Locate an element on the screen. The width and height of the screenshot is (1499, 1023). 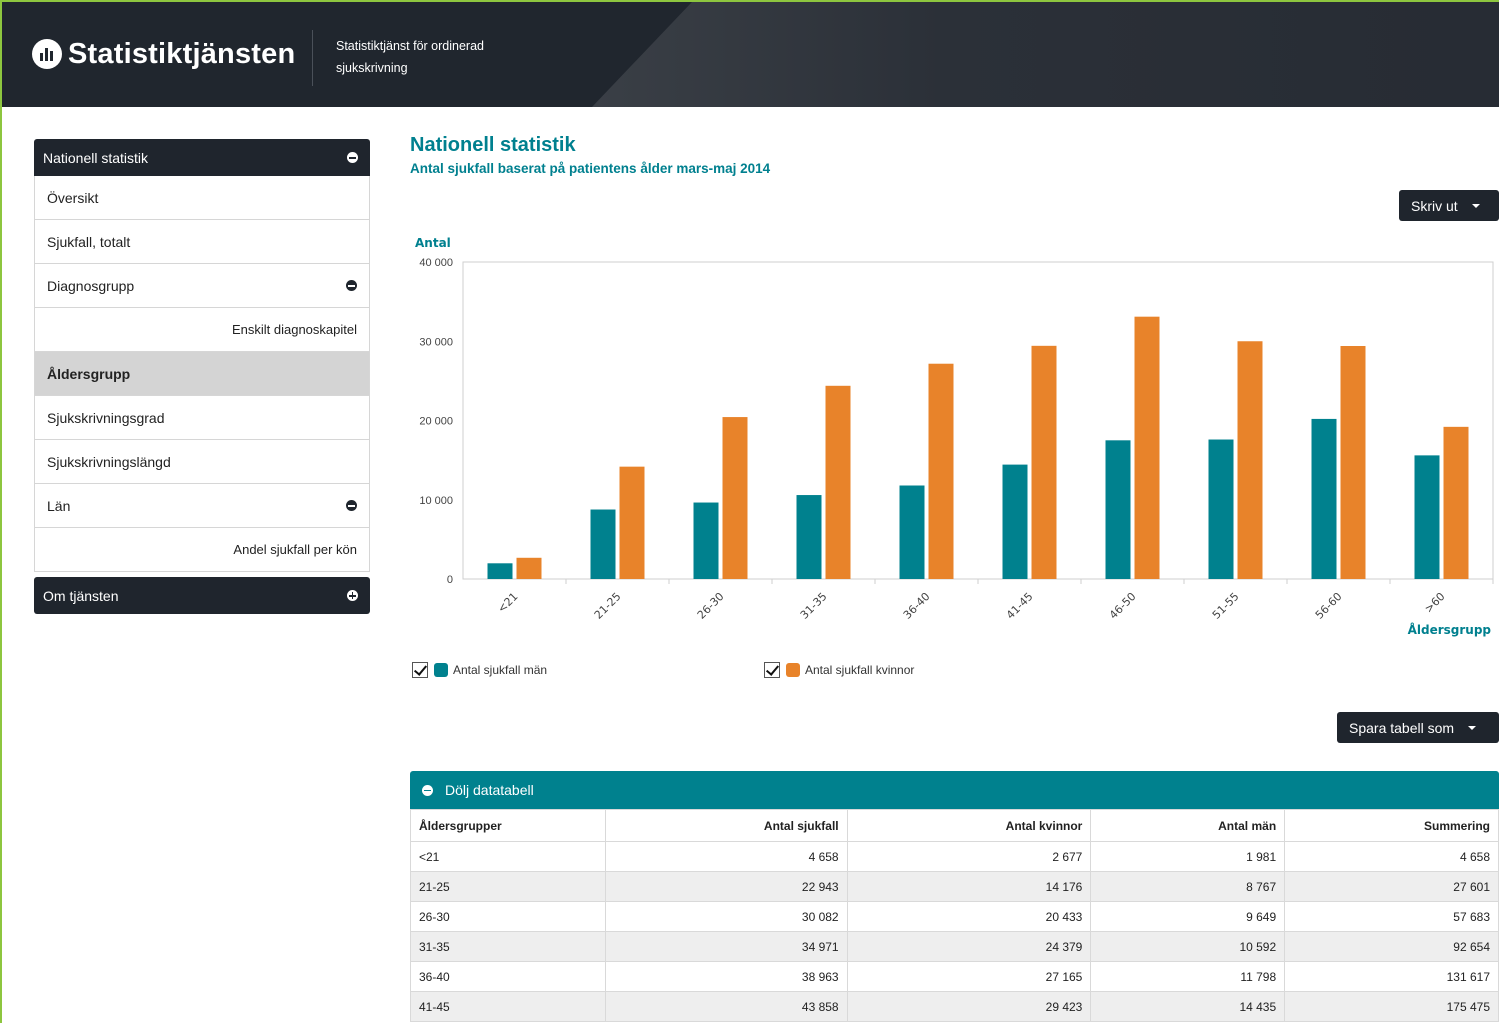
sidebar-item-label: Översikt is located at coordinates (73, 197).